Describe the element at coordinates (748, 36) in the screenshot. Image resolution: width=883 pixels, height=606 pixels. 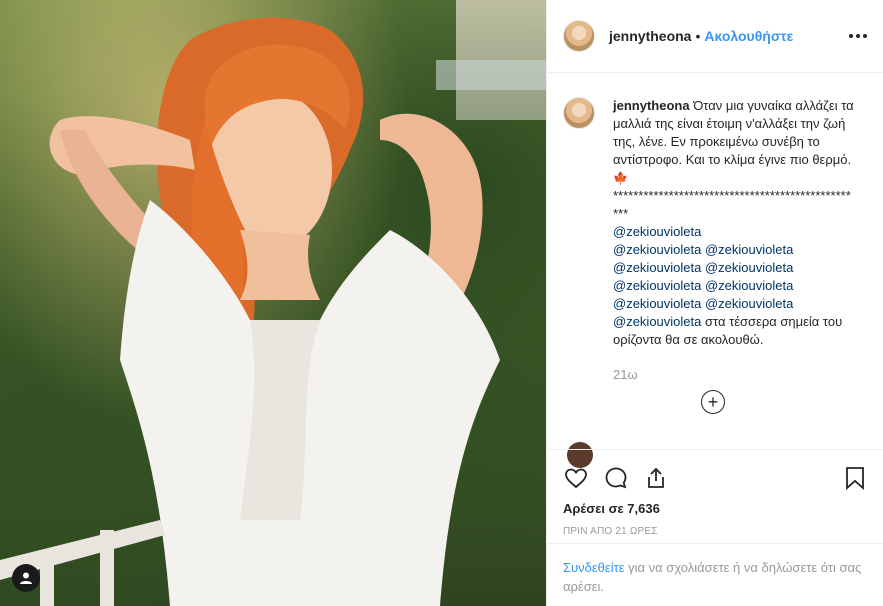
I see `follow-button: Ακολουθήστε` at that location.